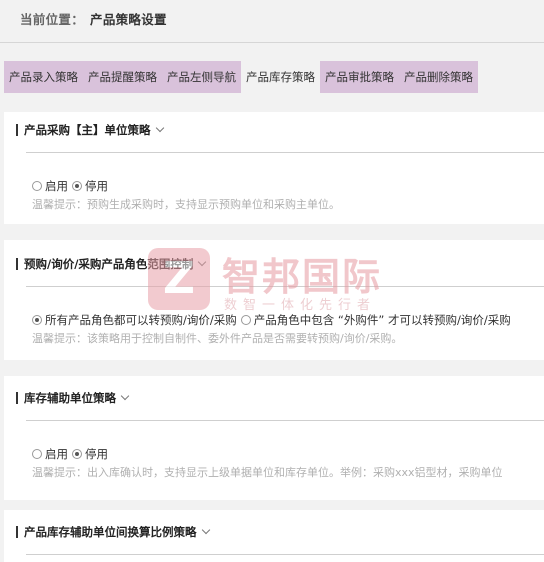  What do you see at coordinates (274, 536) in the screenshot?
I see `section-aux-unit-conversion: 产品库存辅助单位间换算比例策略` at bounding box center [274, 536].